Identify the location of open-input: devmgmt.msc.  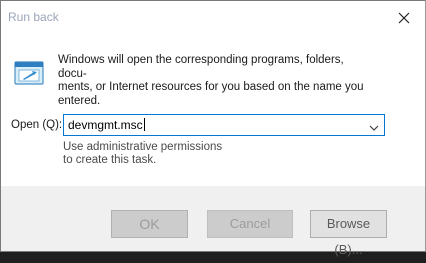
(106, 125).